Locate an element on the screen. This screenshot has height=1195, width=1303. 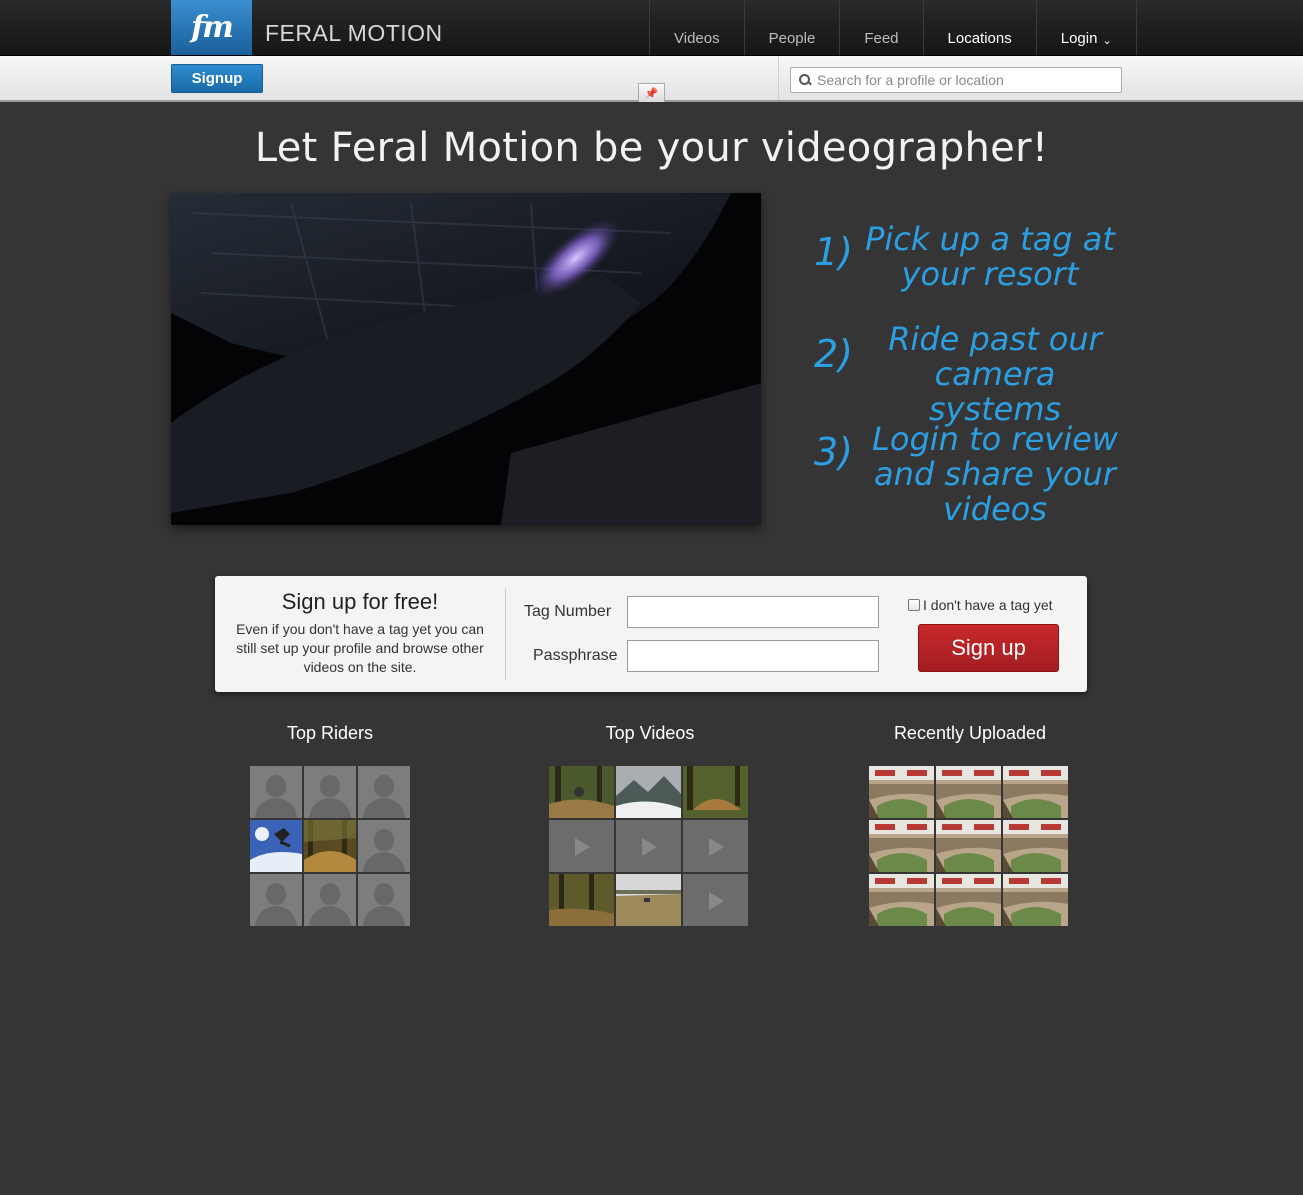
promo-video is located at coordinates (466, 359).